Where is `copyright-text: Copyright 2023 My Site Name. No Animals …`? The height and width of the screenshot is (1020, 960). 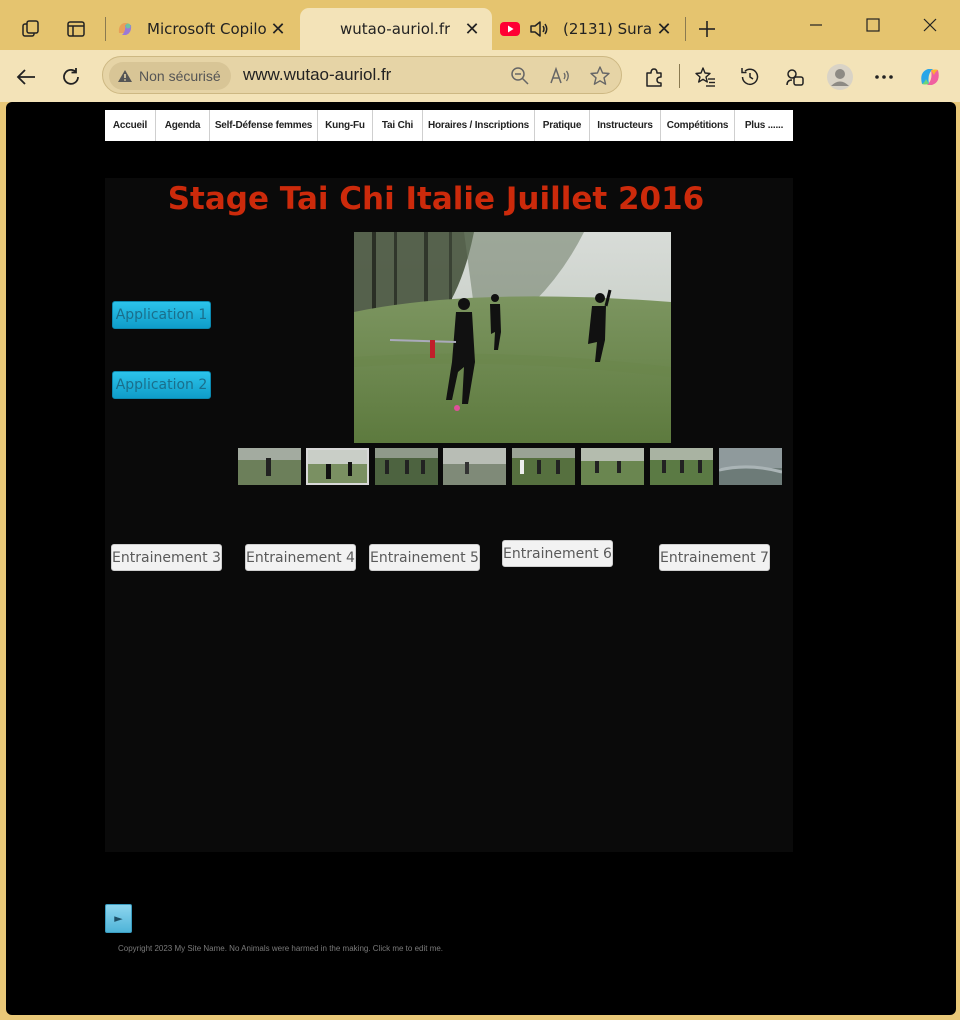 copyright-text: Copyright 2023 My Site Name. No Animals … is located at coordinates (280, 948).